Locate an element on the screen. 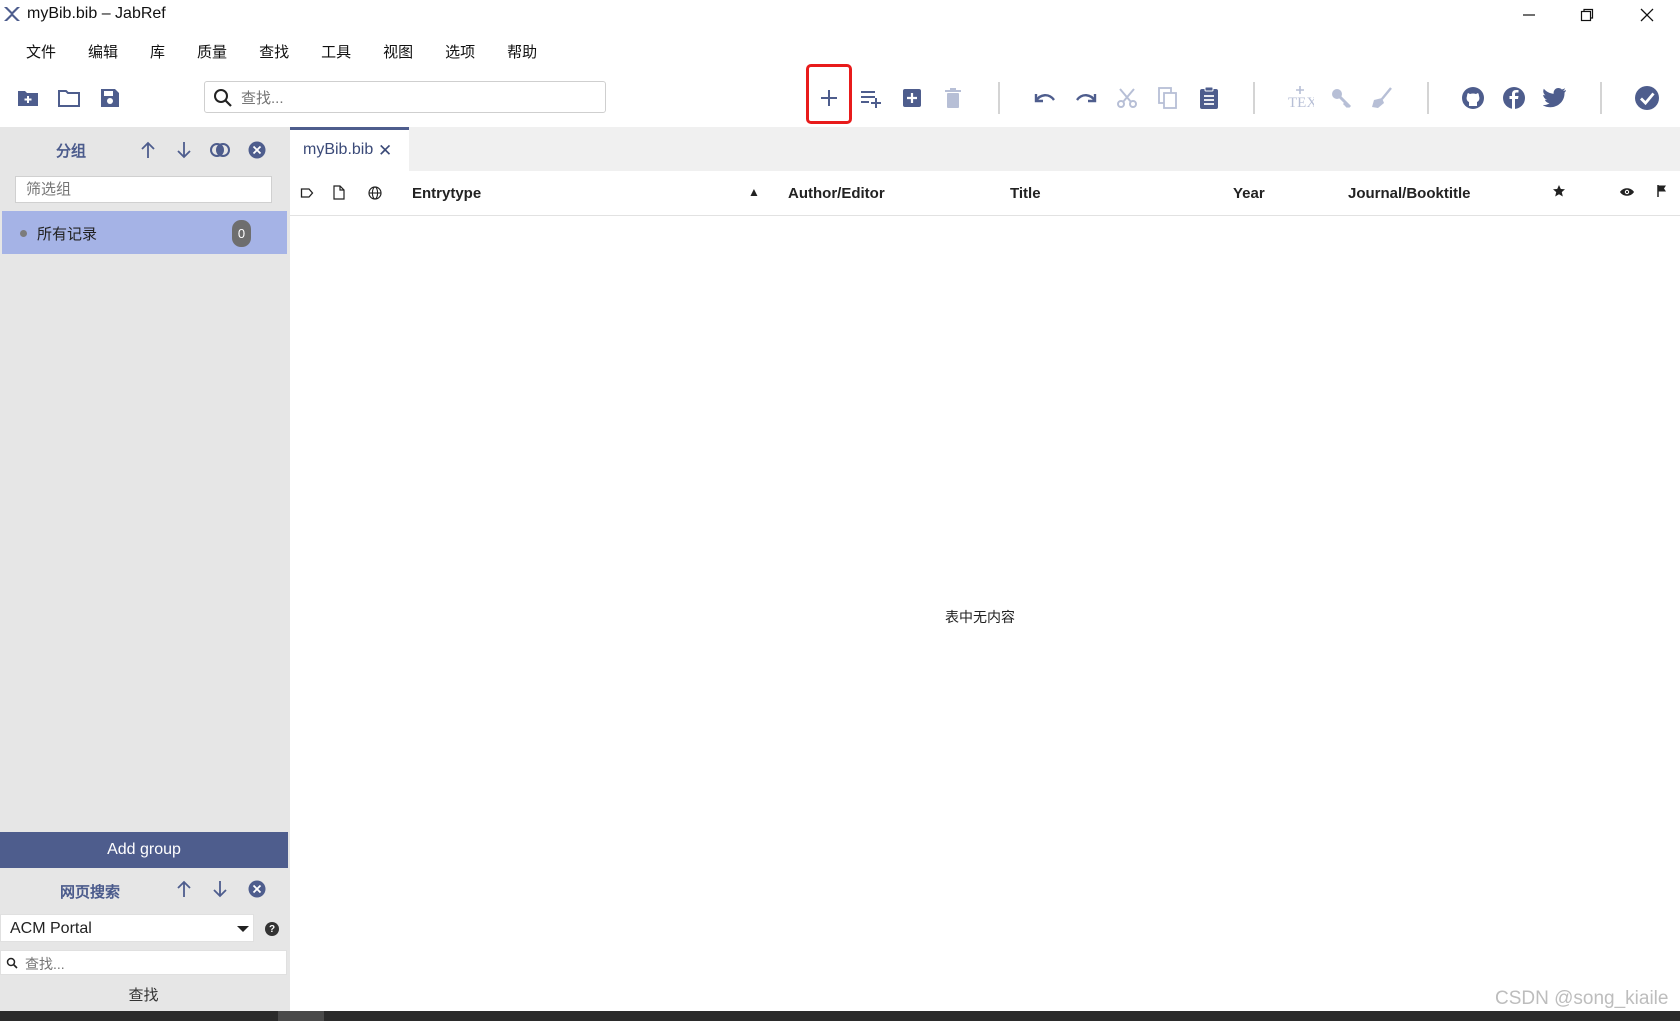 This screenshot has height=1021, width=1680. bottom-scrollbar is located at coordinates (840, 1016).